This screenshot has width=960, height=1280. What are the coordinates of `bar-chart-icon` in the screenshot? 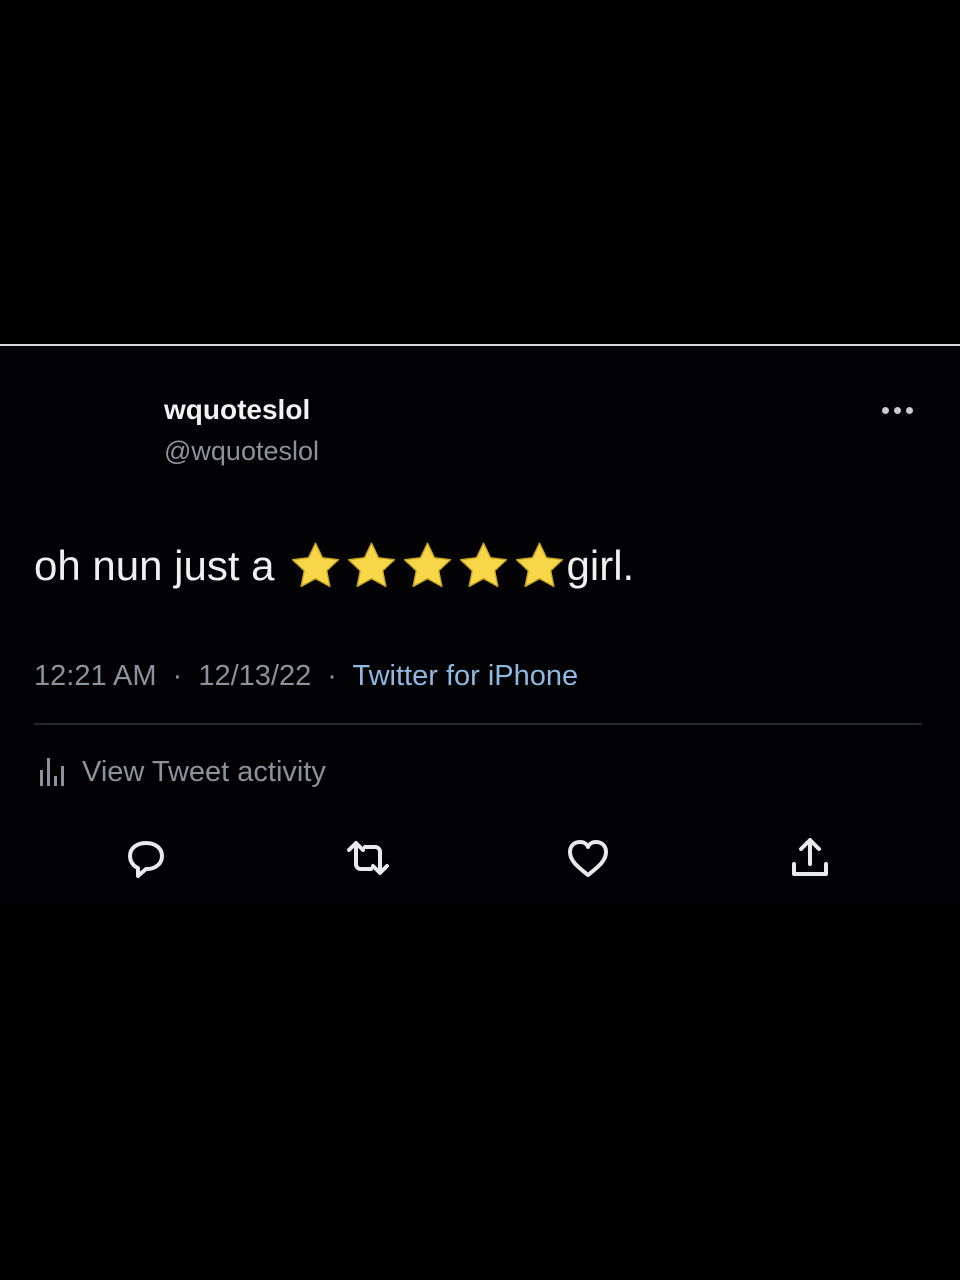 It's located at (52, 772).